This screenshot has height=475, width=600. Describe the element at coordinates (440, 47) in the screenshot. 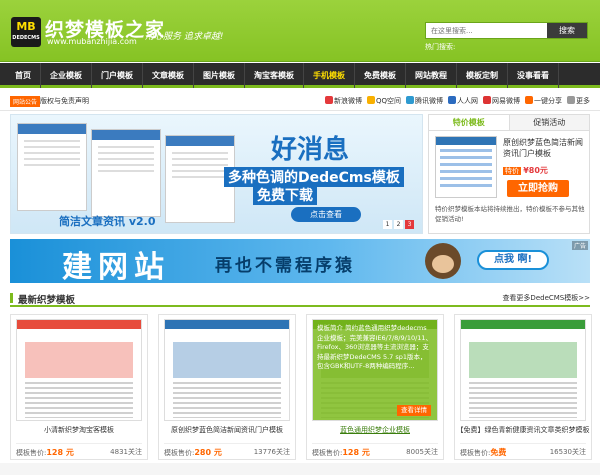

I see `hot-search-label: 热门搜索:` at that location.